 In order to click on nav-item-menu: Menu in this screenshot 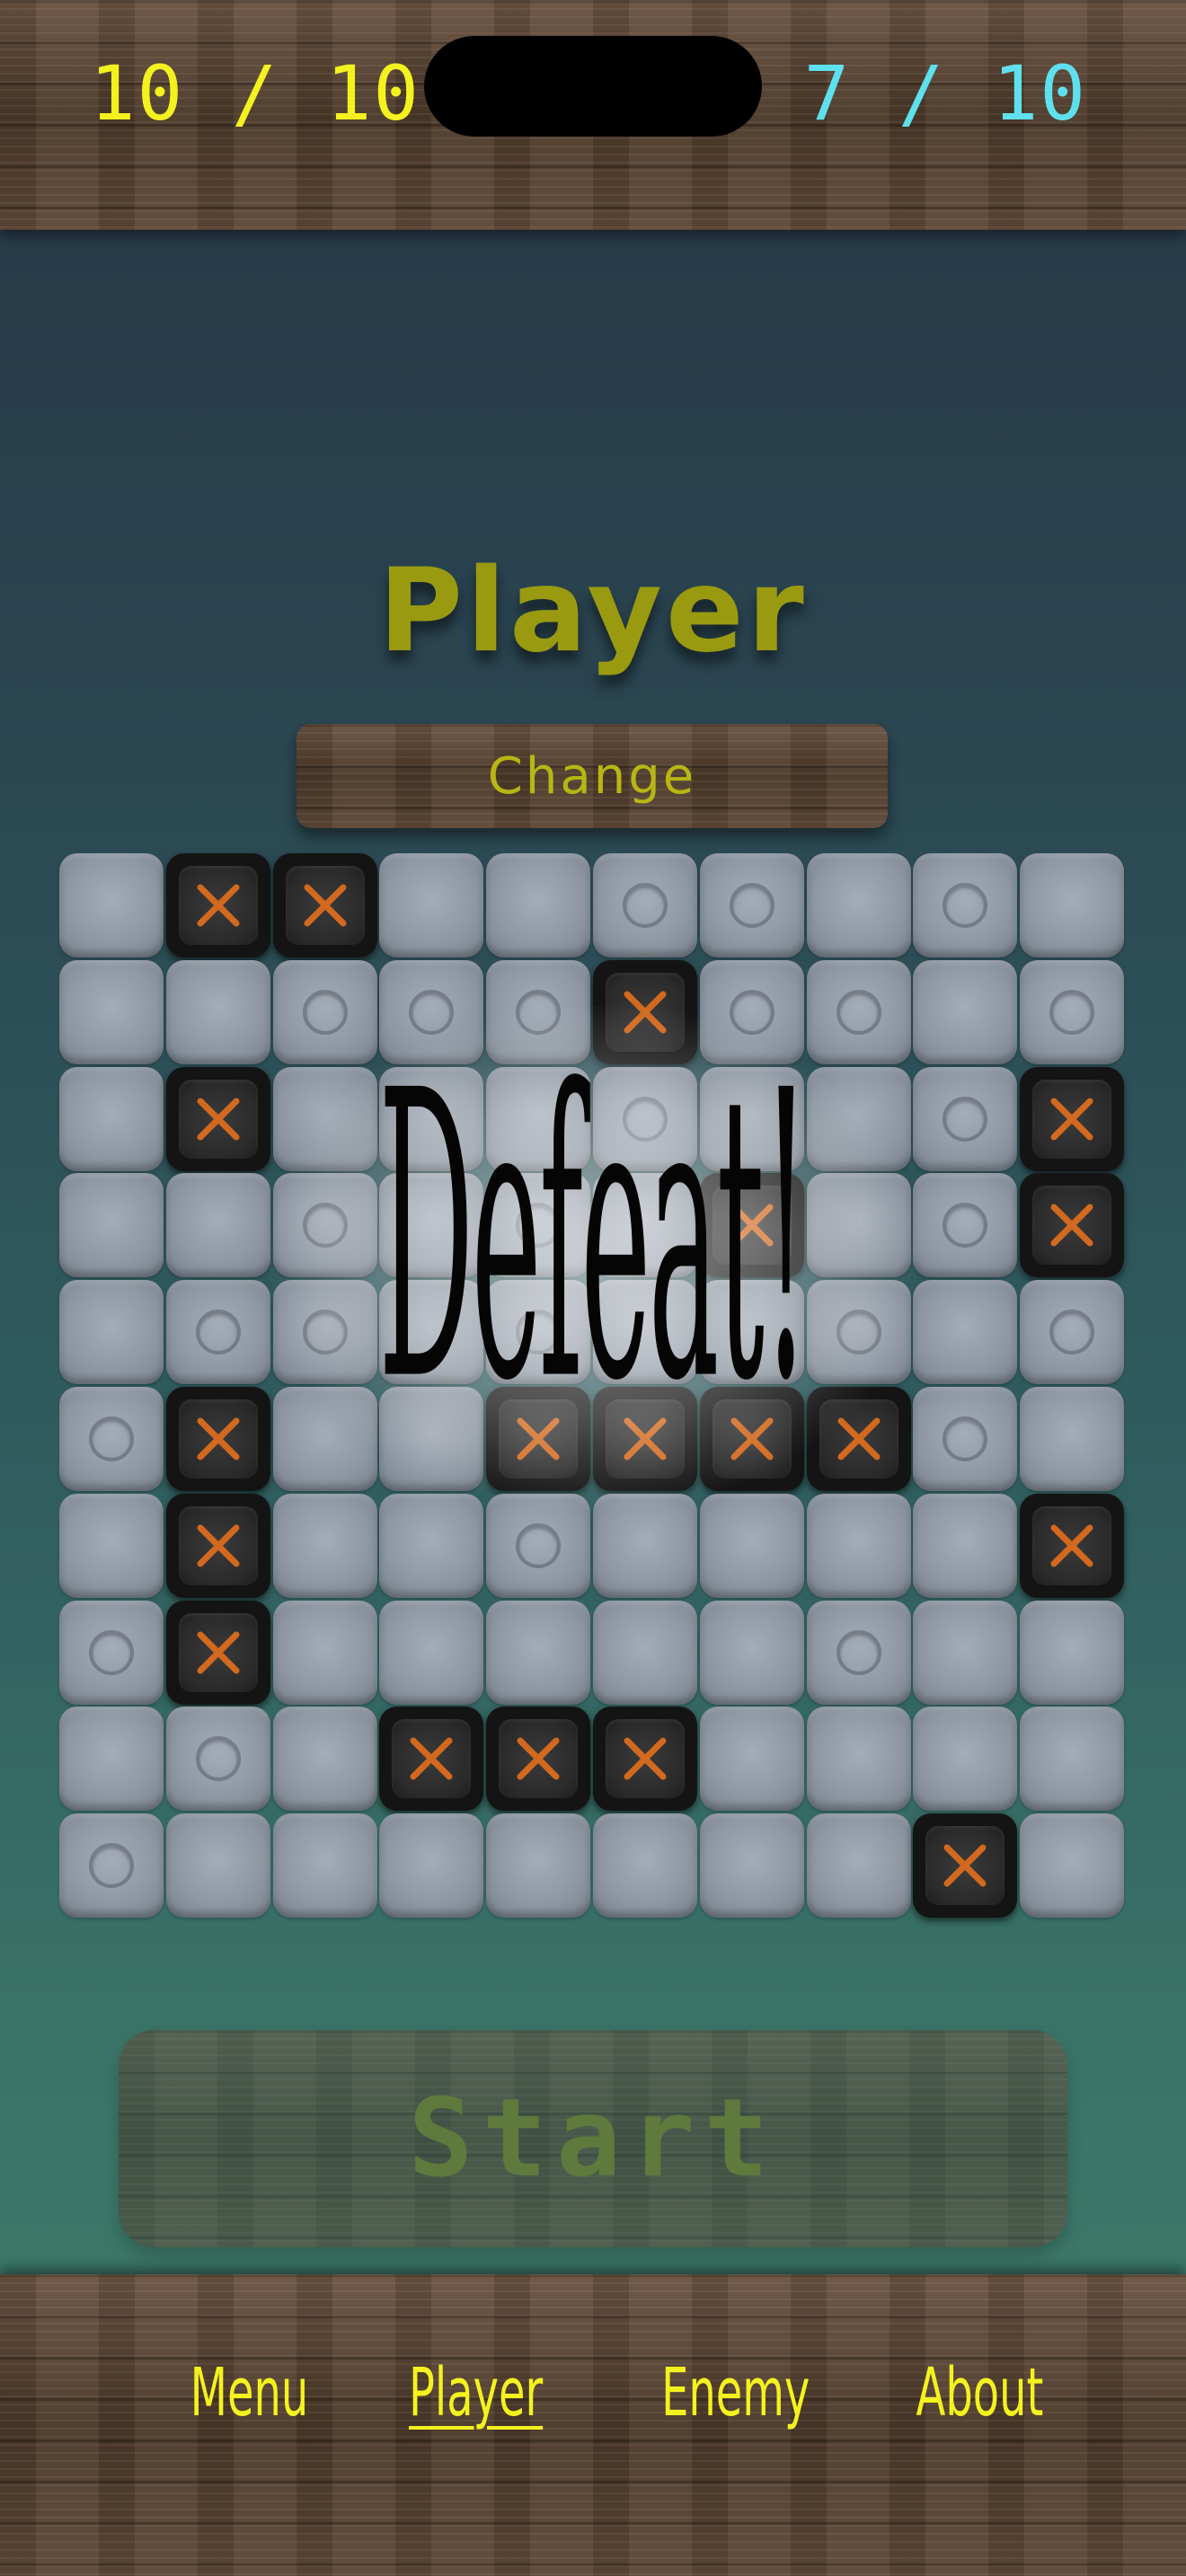, I will do `click(249, 2393)`.